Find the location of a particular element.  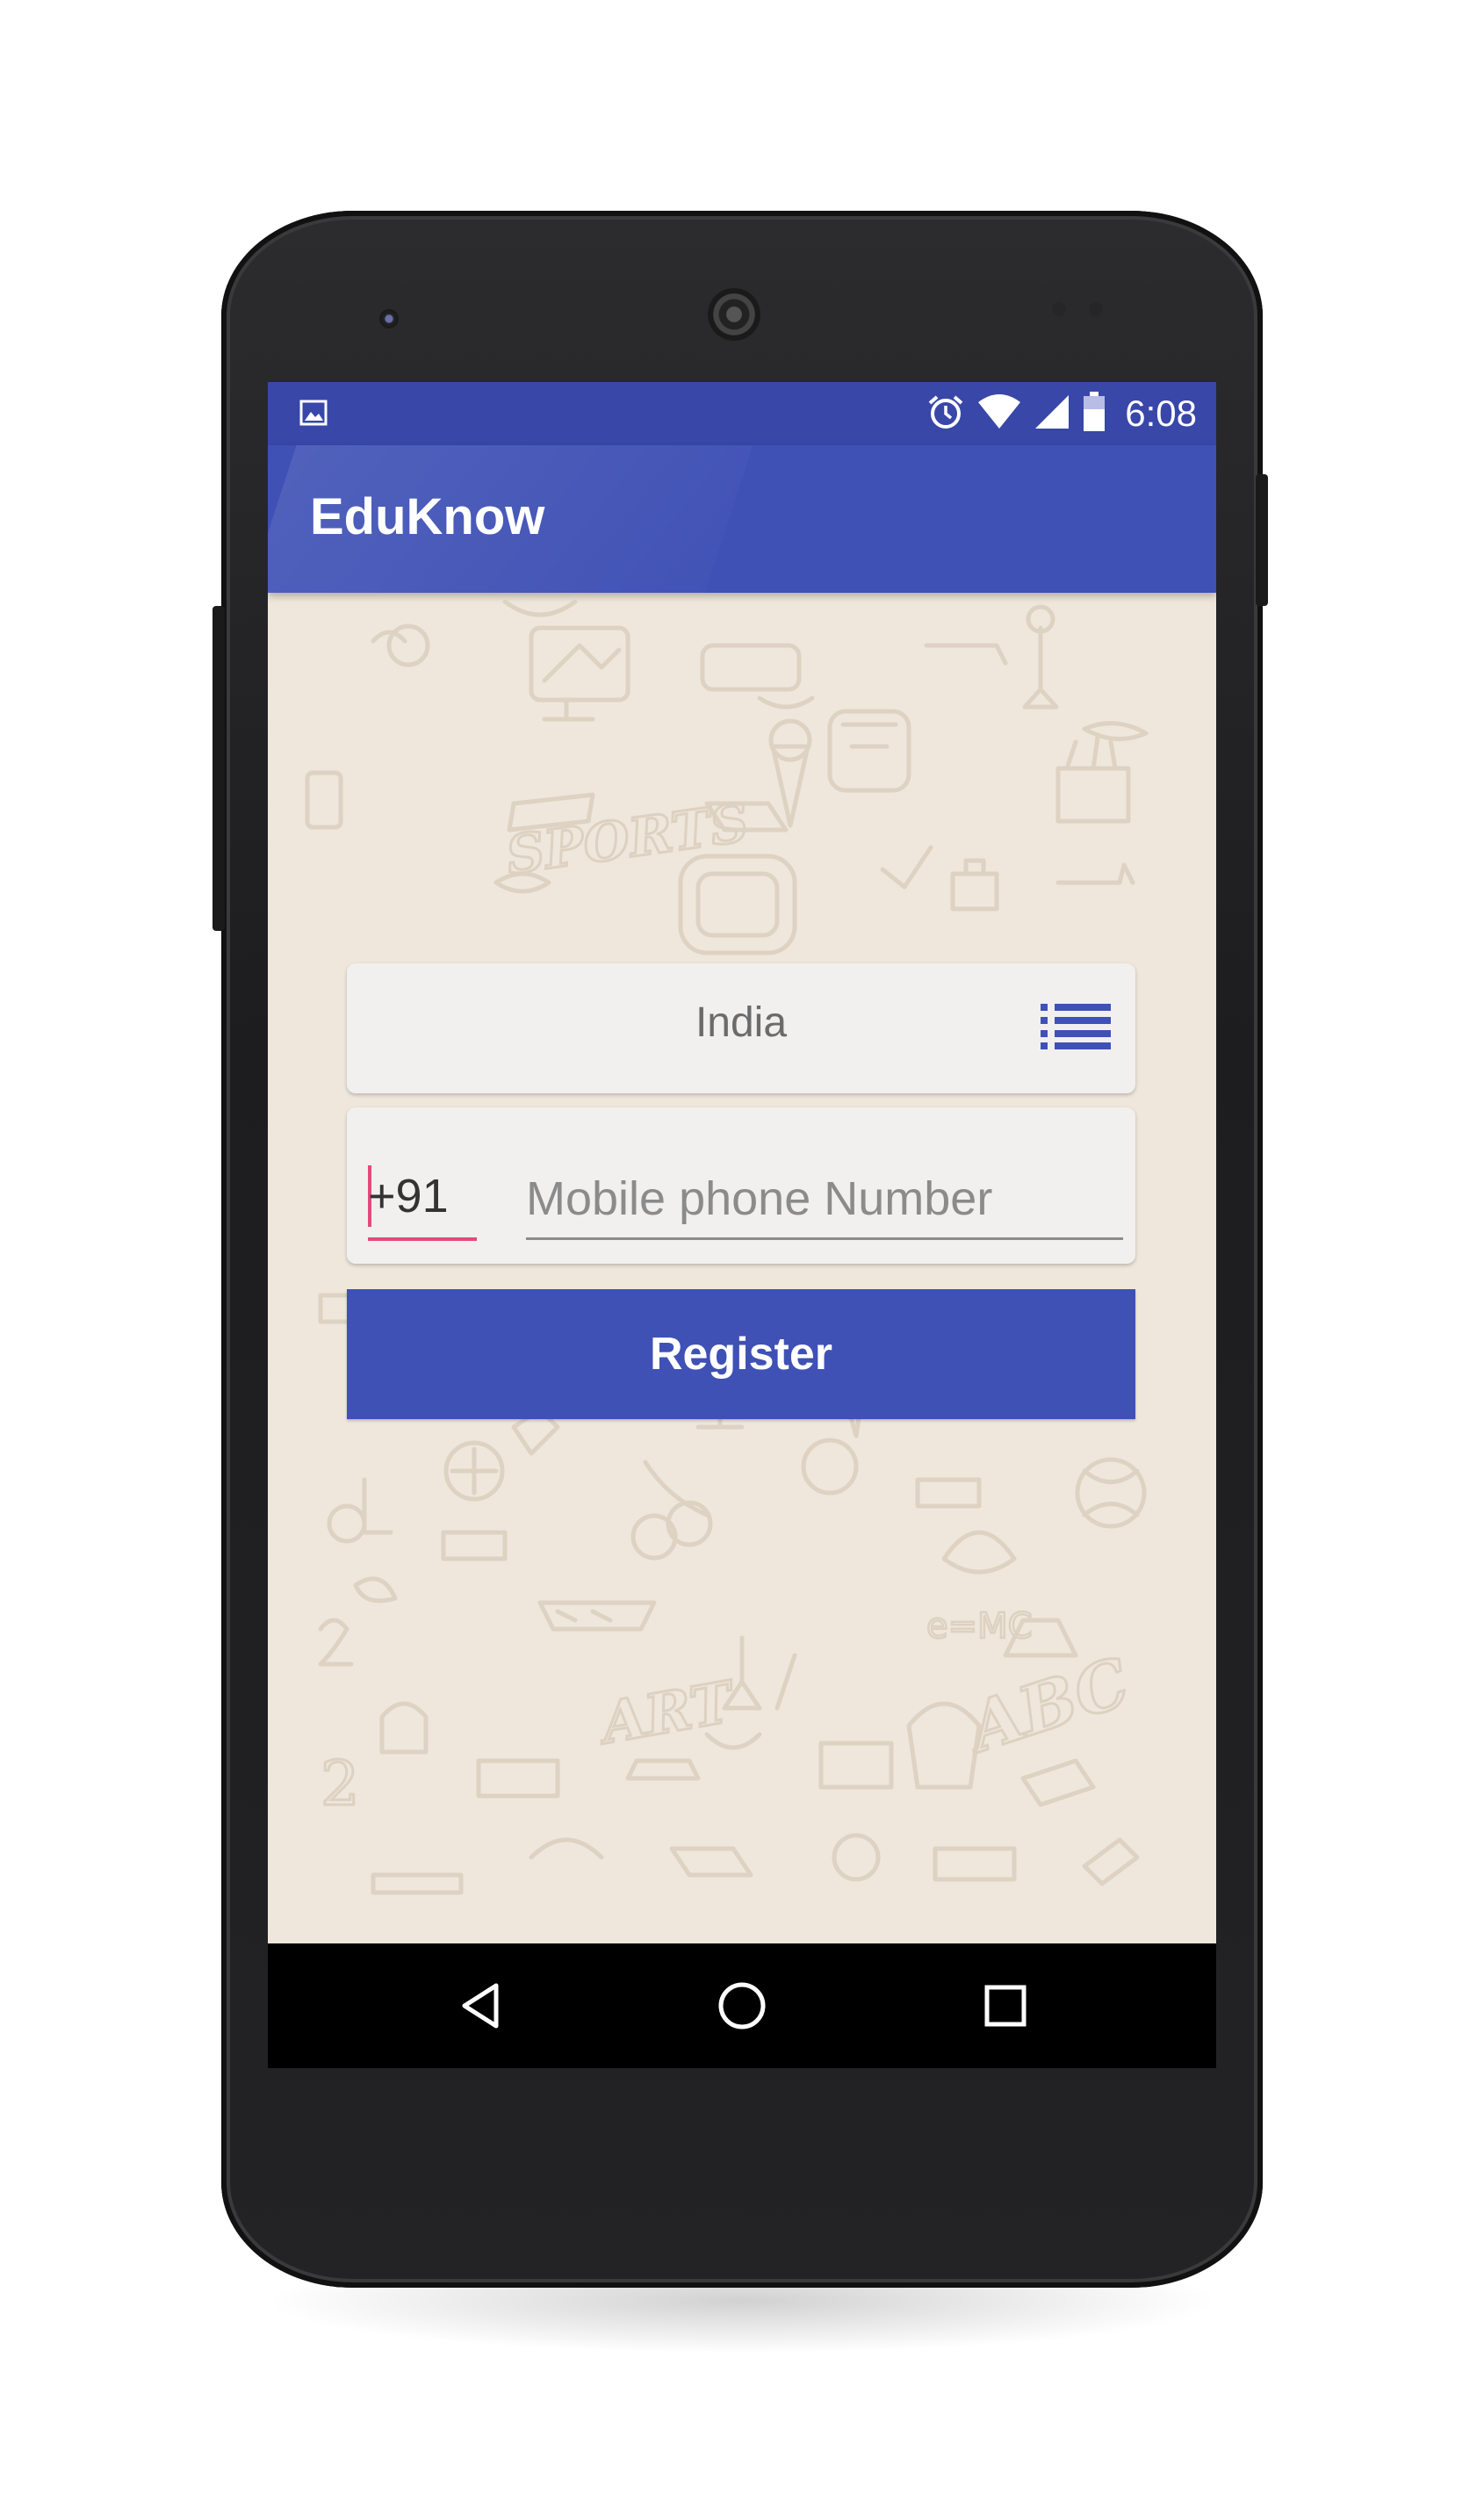

home-icon is located at coordinates (742, 2006).